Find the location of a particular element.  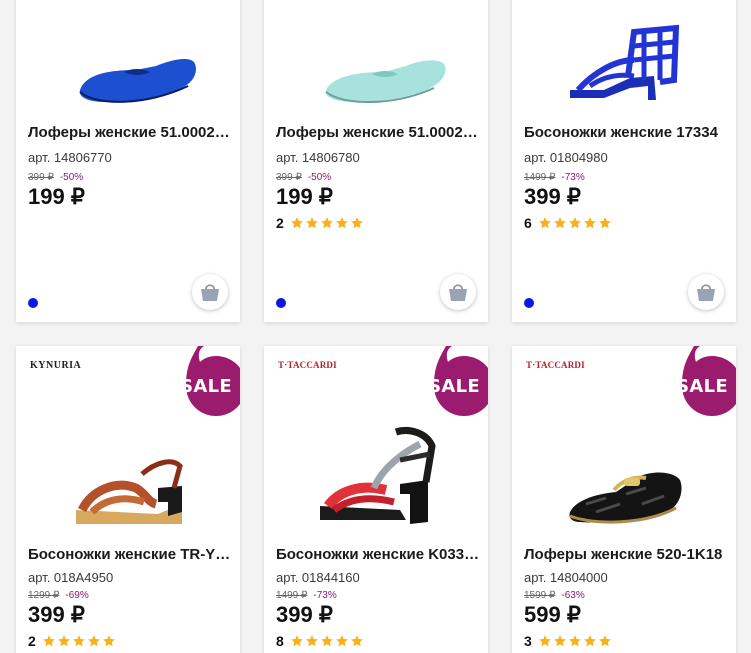

rating: 6 is located at coordinates (568, 223).